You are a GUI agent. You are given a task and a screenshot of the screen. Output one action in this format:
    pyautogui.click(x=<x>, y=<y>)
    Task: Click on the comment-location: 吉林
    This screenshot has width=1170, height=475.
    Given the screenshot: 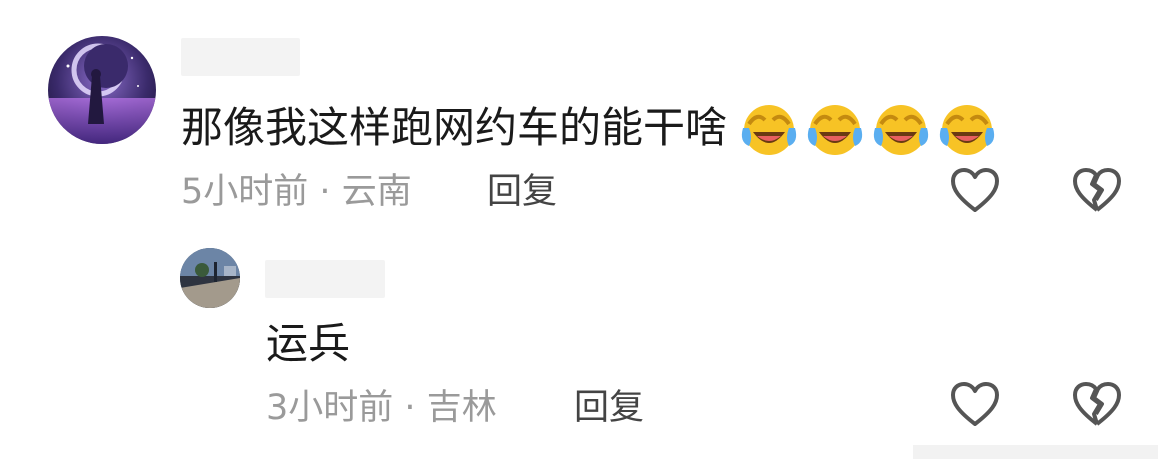 What is the action you would take?
    pyautogui.click(x=461, y=408)
    